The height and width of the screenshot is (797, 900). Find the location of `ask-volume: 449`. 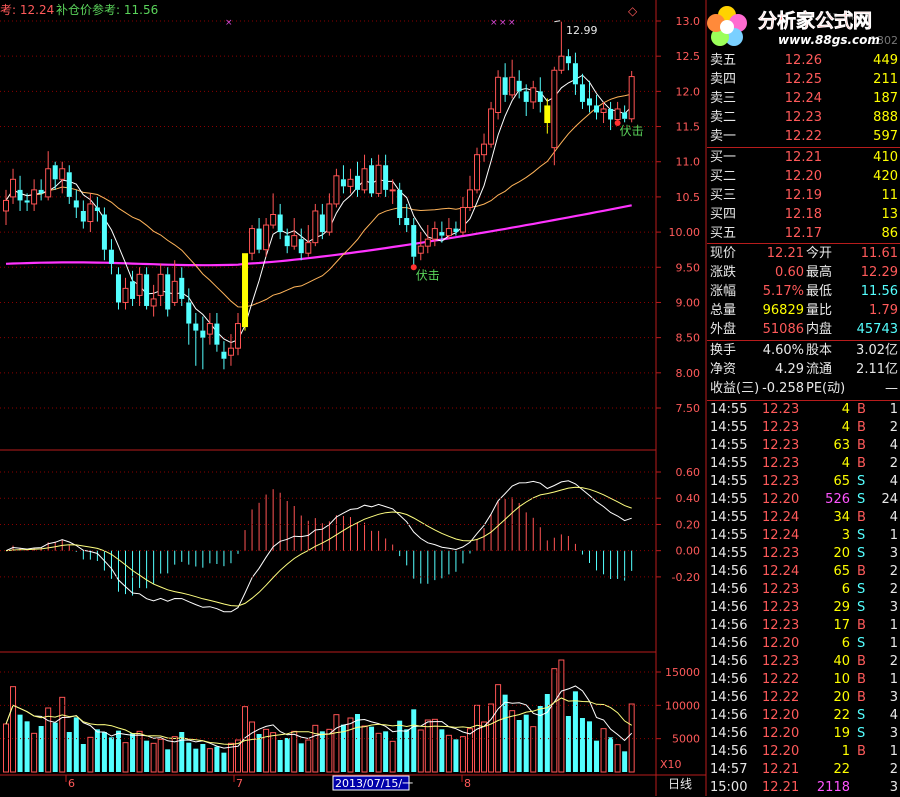

ask-volume: 449 is located at coordinates (885, 60).